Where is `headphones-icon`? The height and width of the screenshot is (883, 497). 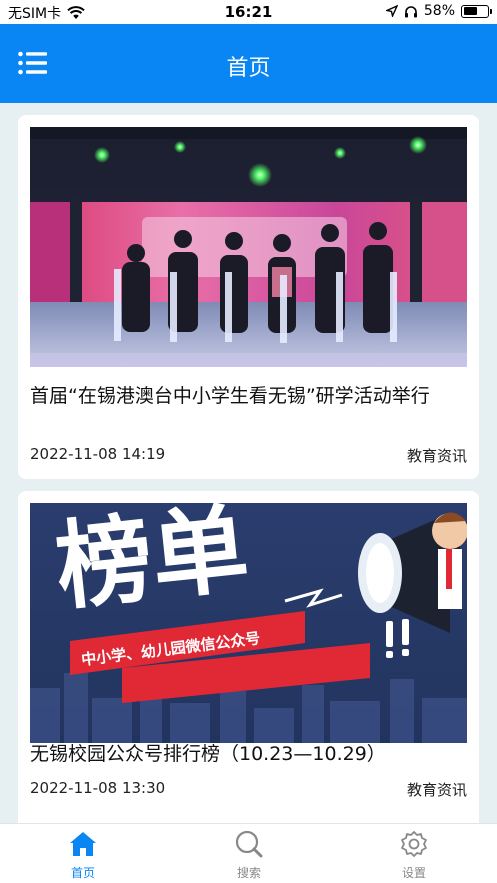
headphones-icon is located at coordinates (410, 11).